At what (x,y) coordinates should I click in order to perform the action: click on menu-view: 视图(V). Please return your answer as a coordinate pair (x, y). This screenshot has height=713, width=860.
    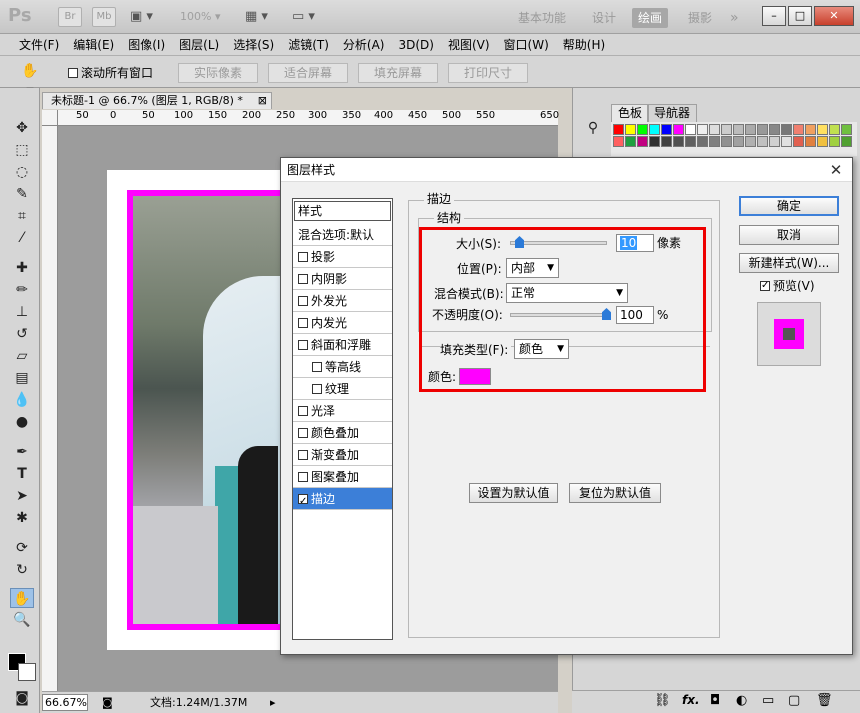
    Looking at the image, I should click on (469, 44).